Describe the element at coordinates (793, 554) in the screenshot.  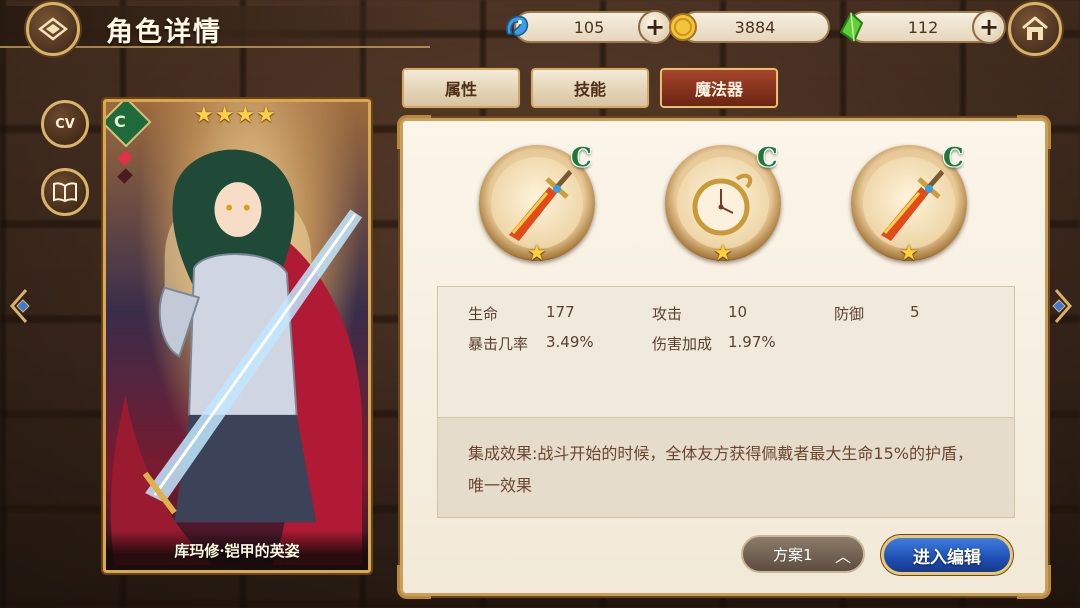
I see `scheme-label: 方案1` at that location.